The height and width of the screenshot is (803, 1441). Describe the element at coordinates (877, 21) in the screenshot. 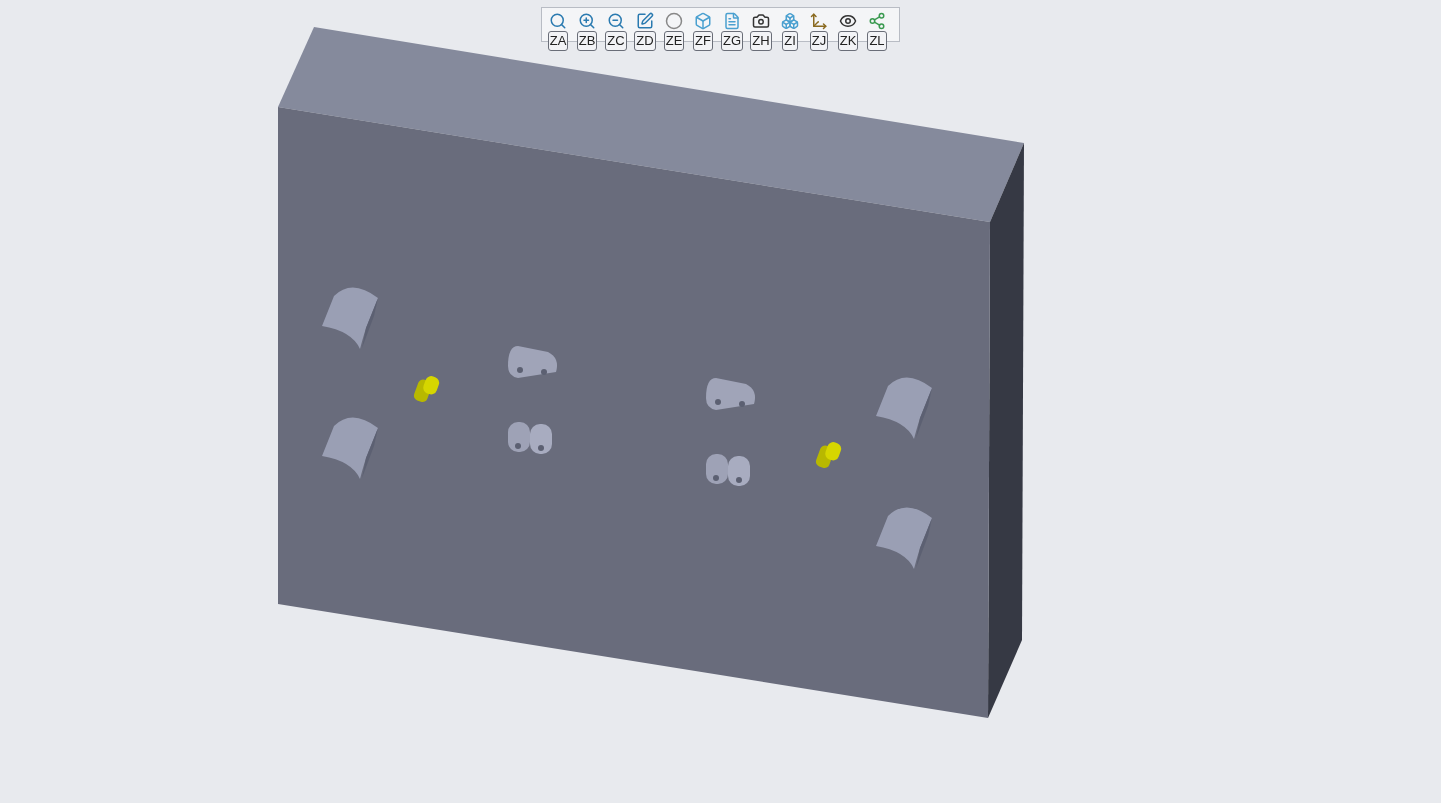

I see `nodes-icon` at that location.